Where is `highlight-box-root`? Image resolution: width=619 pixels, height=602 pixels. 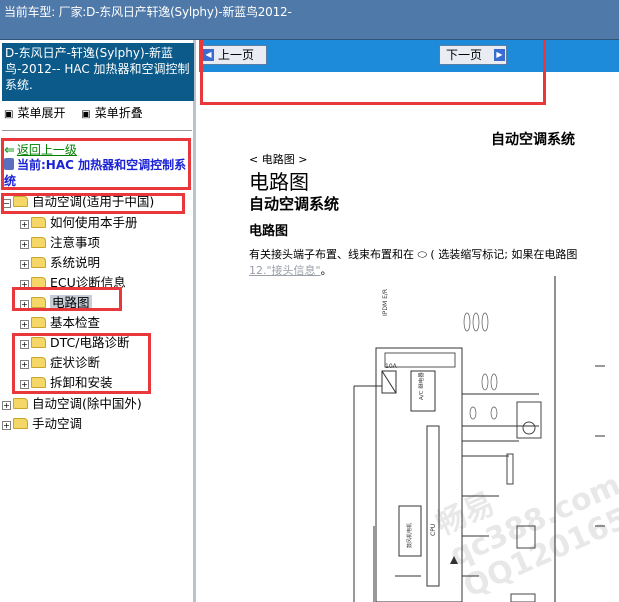
highlight-box-root is located at coordinates (93, 203).